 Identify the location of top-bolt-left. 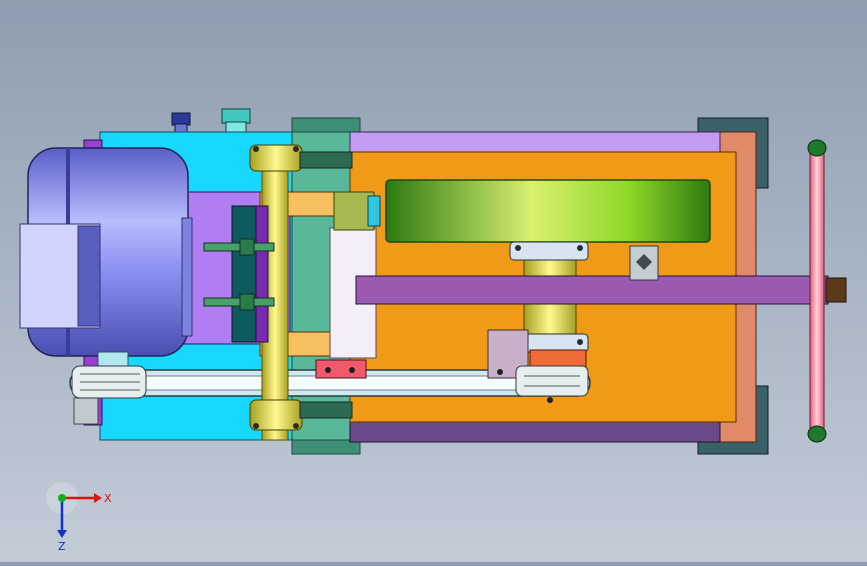
(181, 122).